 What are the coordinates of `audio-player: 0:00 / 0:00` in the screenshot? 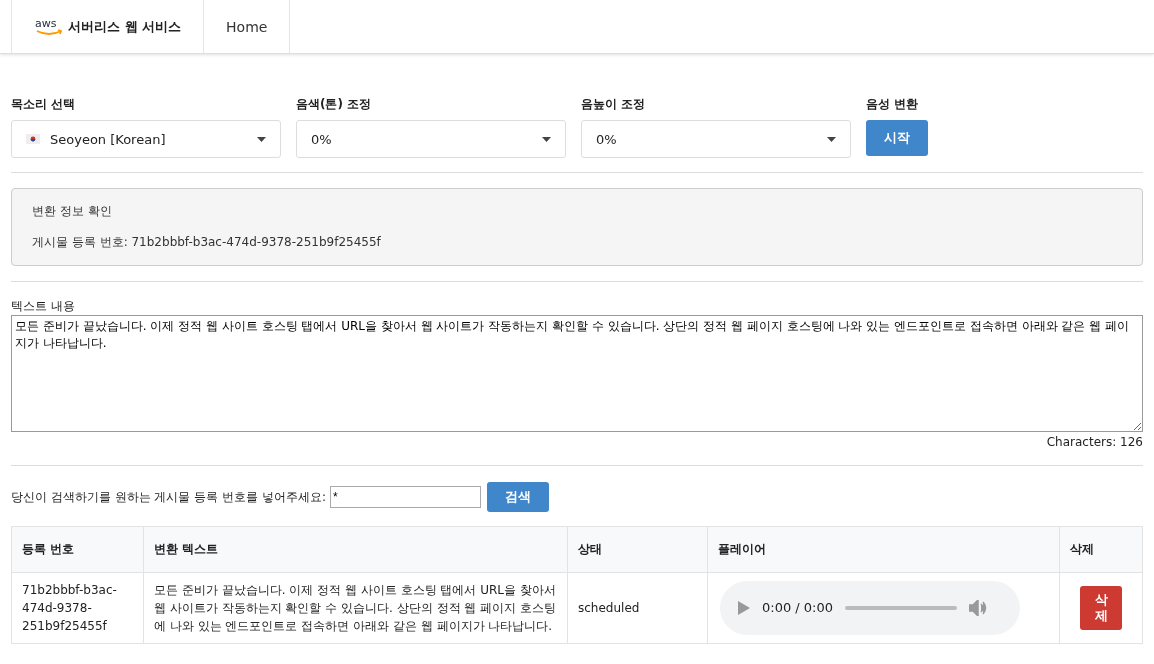 It's located at (870, 608).